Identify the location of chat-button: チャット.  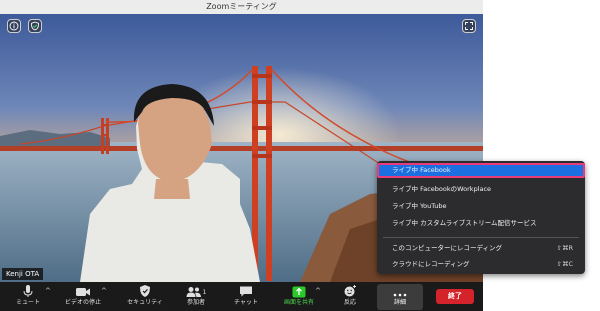
(246, 296).